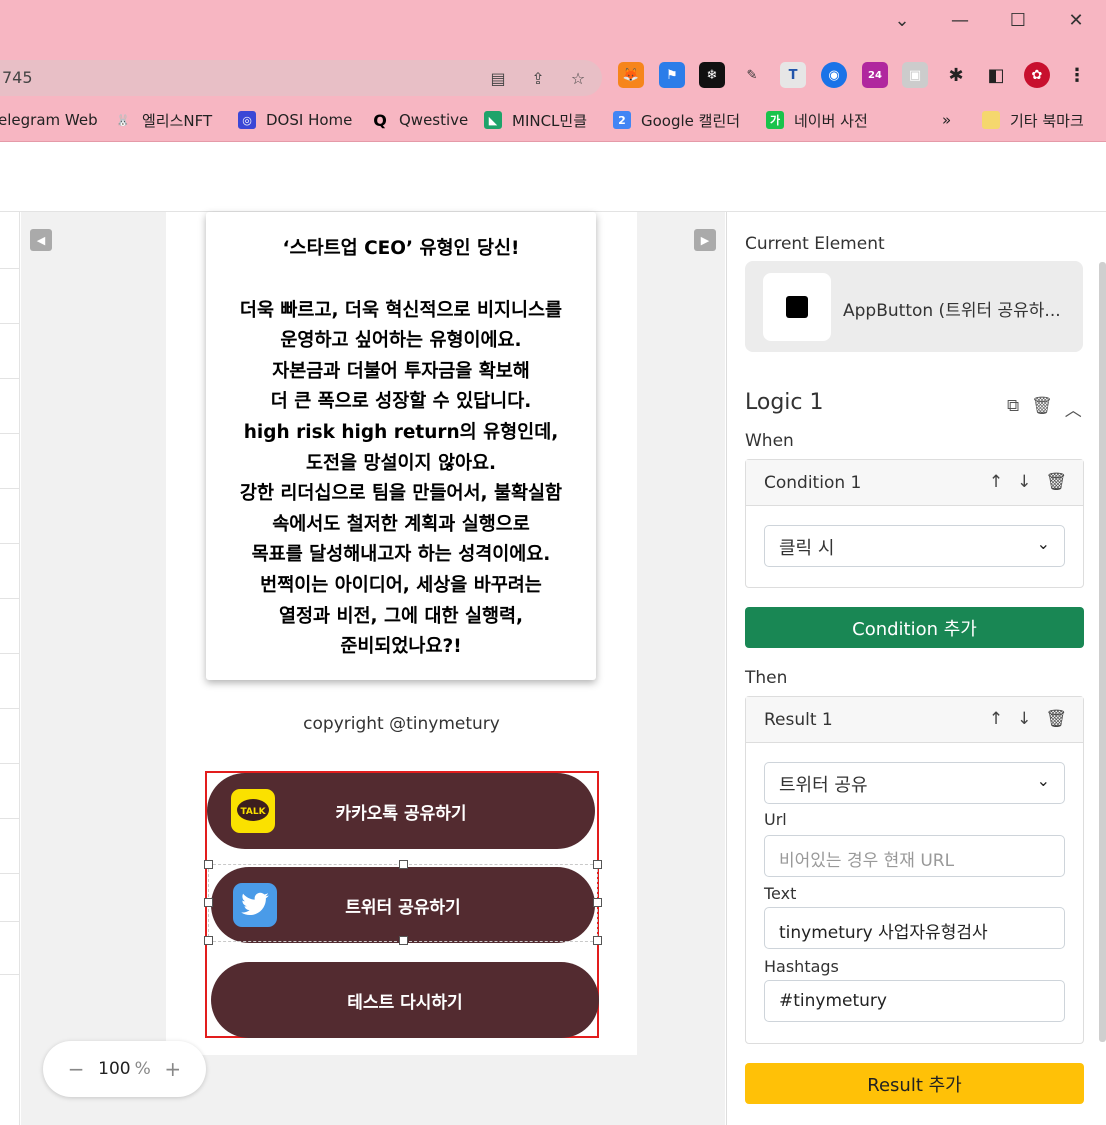 The width and height of the screenshot is (1106, 1125). I want to click on add-result-button: Result 추가, so click(914, 1083).